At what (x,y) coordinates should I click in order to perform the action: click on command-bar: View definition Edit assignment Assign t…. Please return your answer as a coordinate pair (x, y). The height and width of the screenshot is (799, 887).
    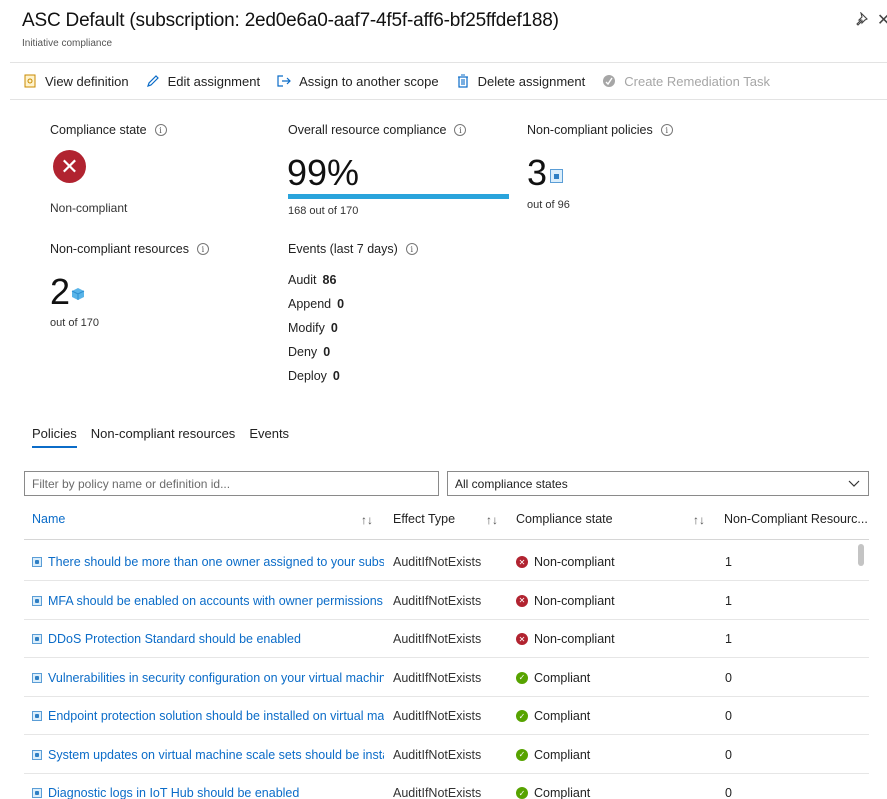
    Looking at the image, I should click on (448, 81).